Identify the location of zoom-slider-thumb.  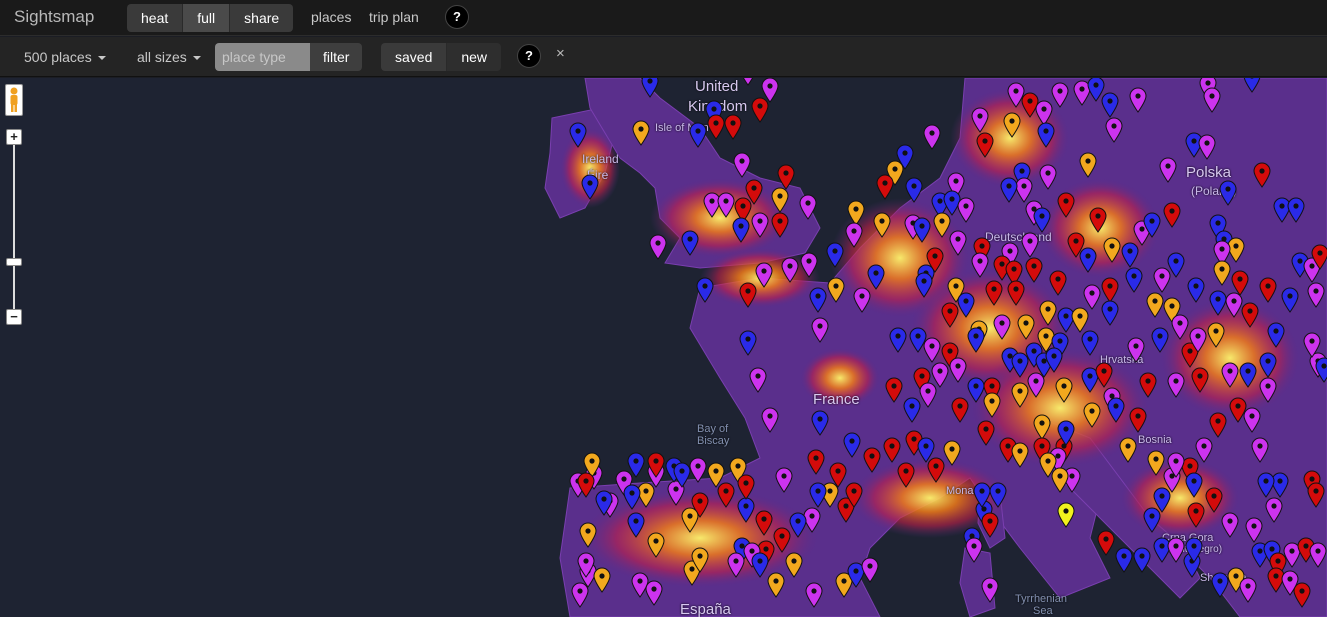
(14, 262).